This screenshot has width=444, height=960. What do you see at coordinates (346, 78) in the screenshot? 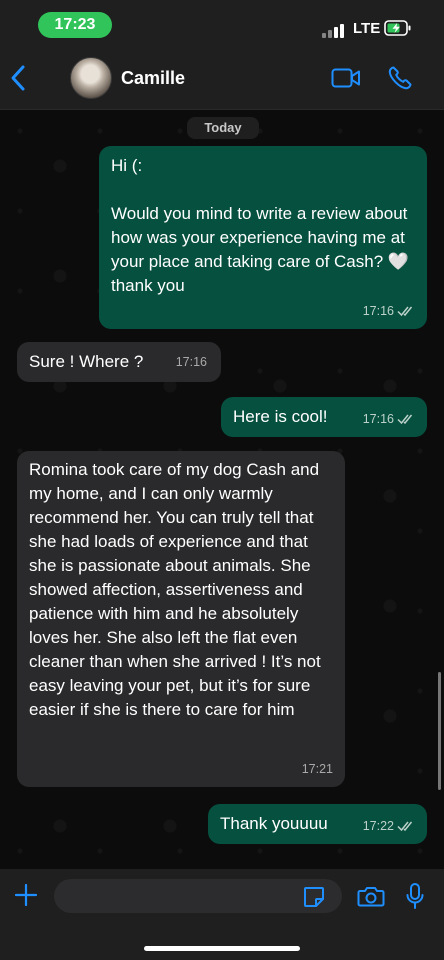
I see `video-call-icon` at bounding box center [346, 78].